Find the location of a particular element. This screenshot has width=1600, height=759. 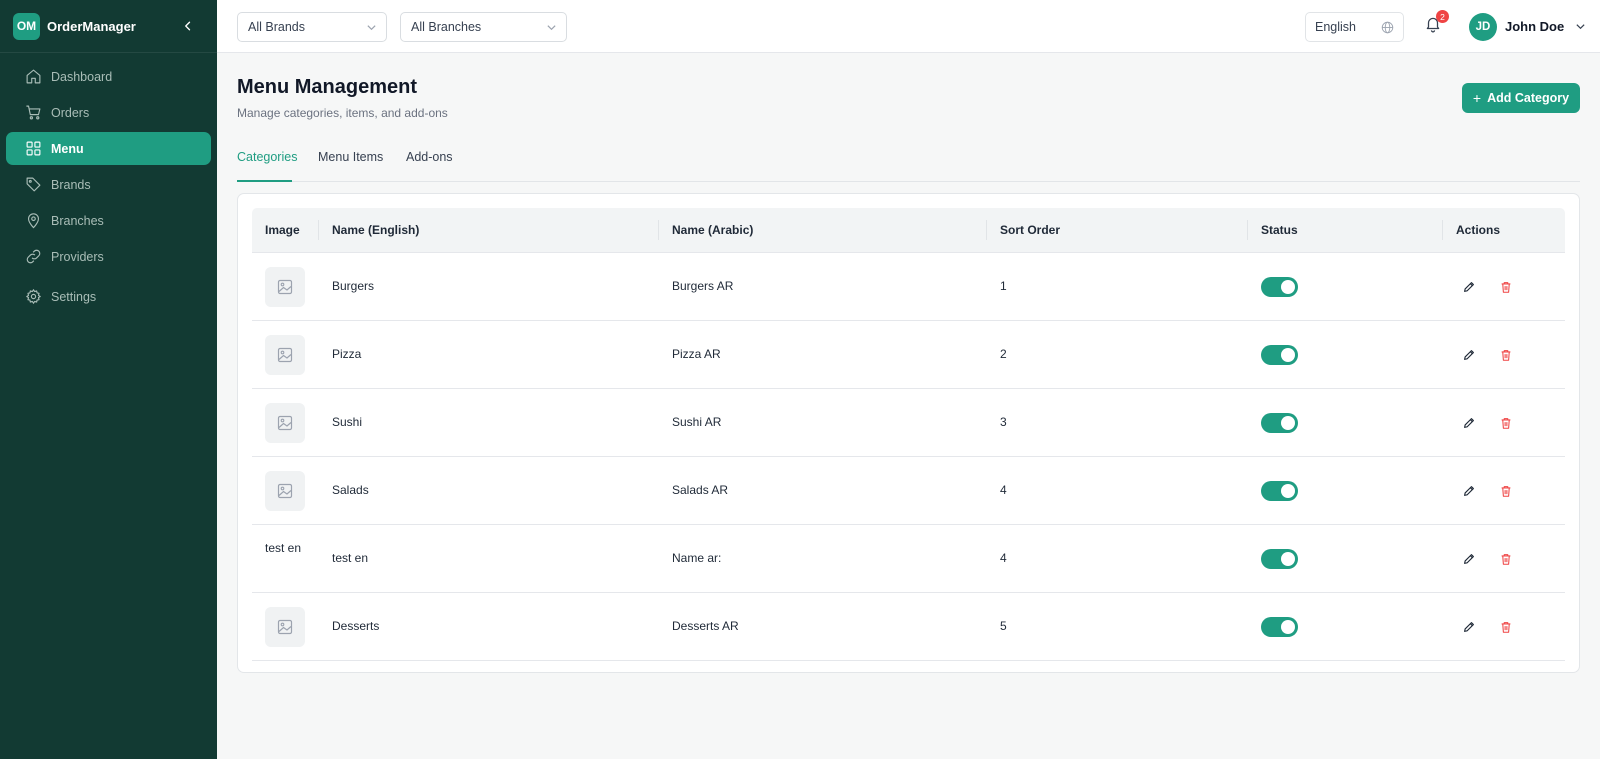

add-category-button: + Add Category is located at coordinates (1521, 98).